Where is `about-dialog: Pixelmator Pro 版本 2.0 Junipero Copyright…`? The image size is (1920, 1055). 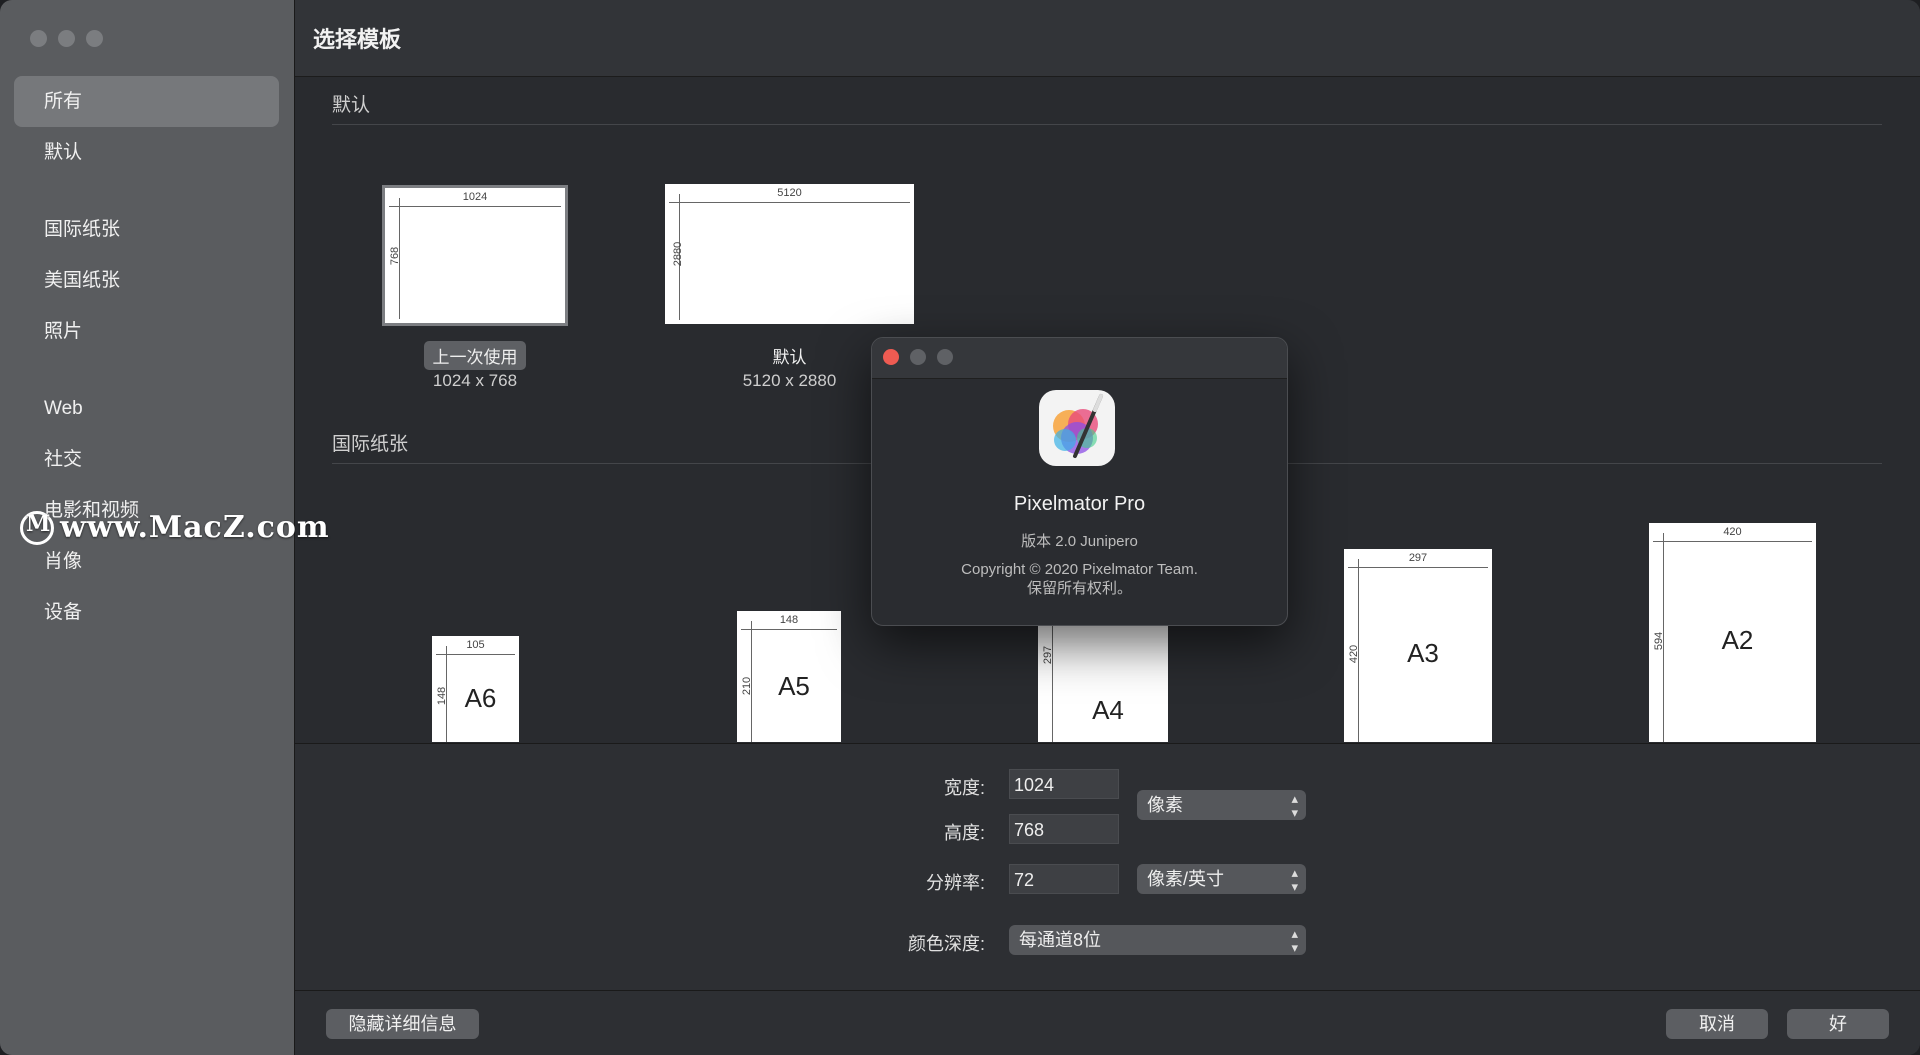
about-dialog: Pixelmator Pro 版本 2.0 Junipero Copyright… is located at coordinates (1079, 481).